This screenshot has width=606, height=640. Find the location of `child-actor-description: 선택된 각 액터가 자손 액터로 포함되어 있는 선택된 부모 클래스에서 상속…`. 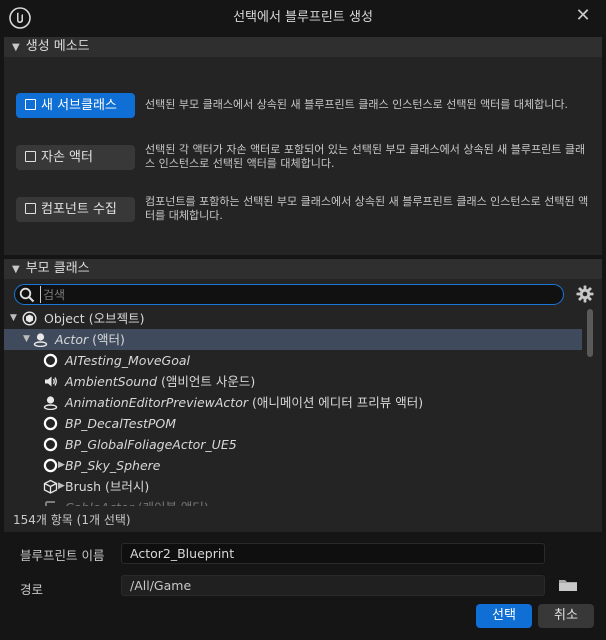

child-actor-description: 선택된 각 액터가 자손 액터로 포함되어 있는 선택된 부모 클래스에서 상속… is located at coordinates (365, 156).